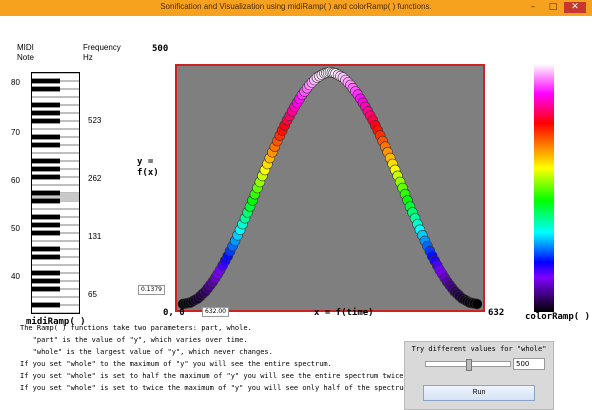 The width and height of the screenshot is (592, 410). I want to click on frequency-label: Frequency Hz, so click(102, 52).